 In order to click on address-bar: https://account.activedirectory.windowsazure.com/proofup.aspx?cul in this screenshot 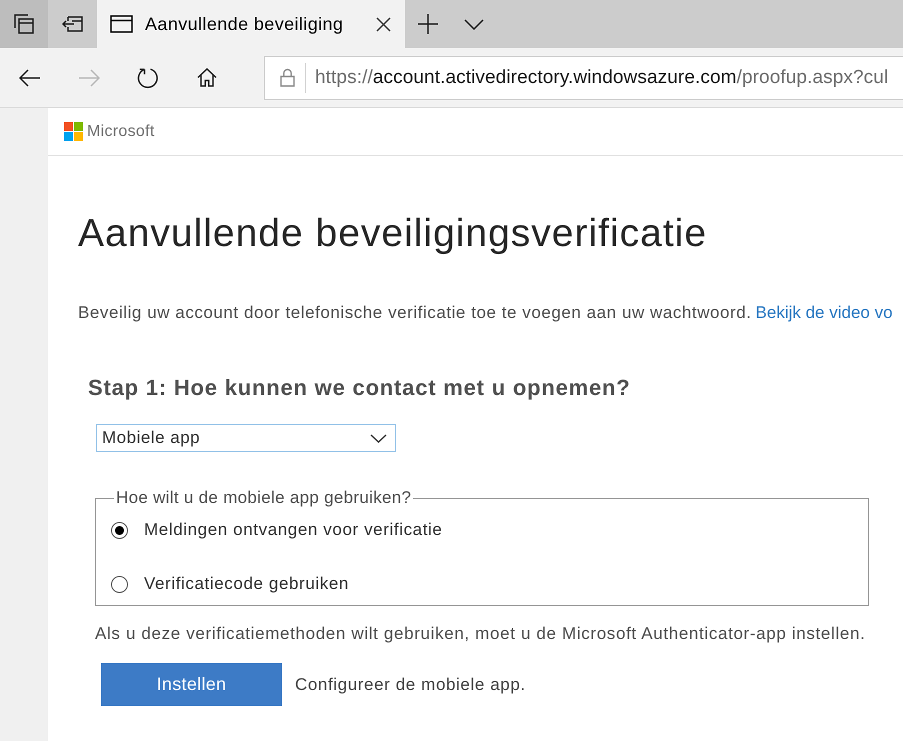, I will do `click(583, 78)`.